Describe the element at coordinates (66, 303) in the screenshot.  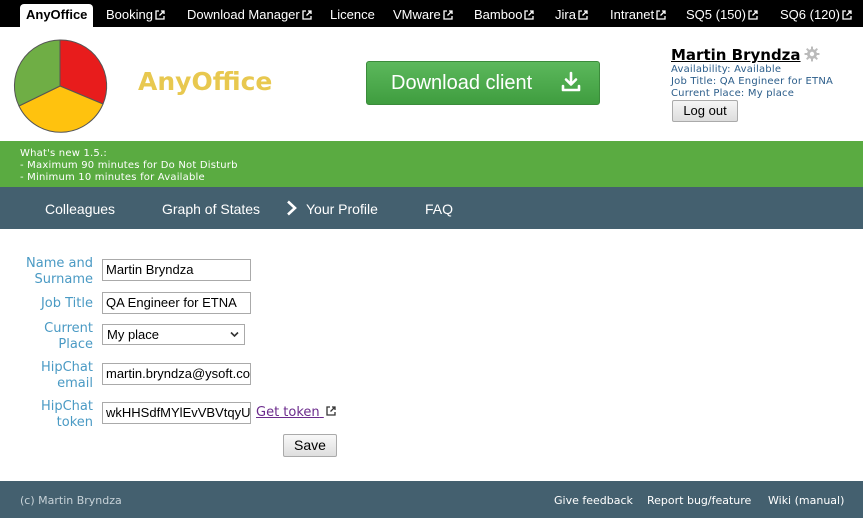
I see `job-title-label: Job Title` at that location.